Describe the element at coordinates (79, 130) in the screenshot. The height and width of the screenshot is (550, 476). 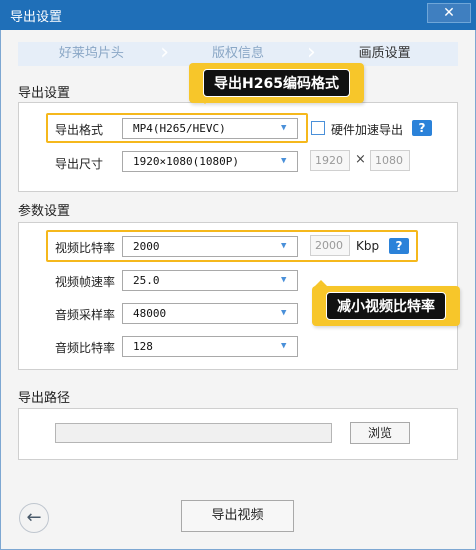
I see `format-label: 导出格式` at that location.